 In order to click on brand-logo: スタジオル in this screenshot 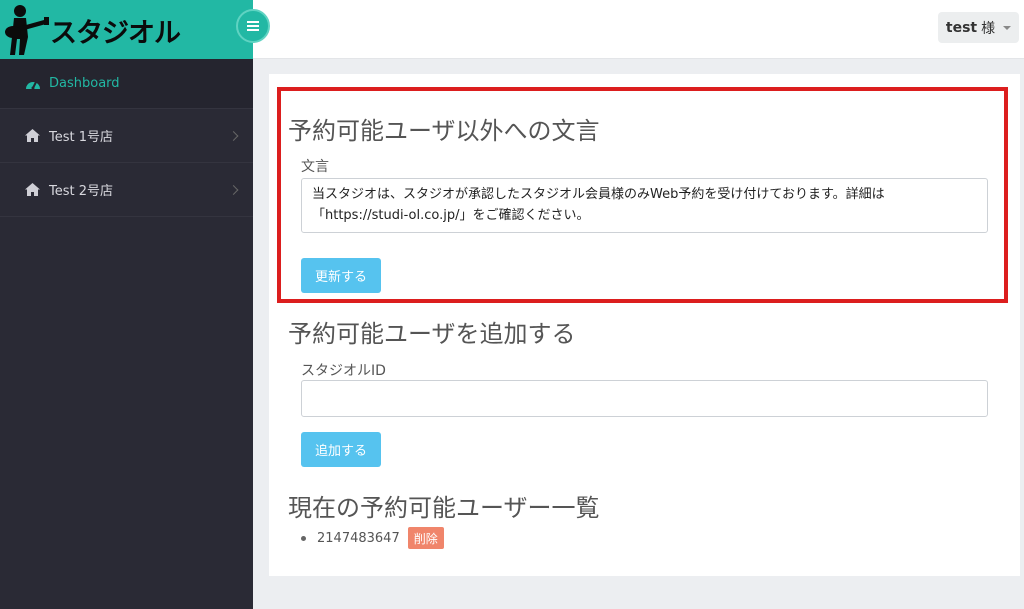, I will do `click(126, 29)`.